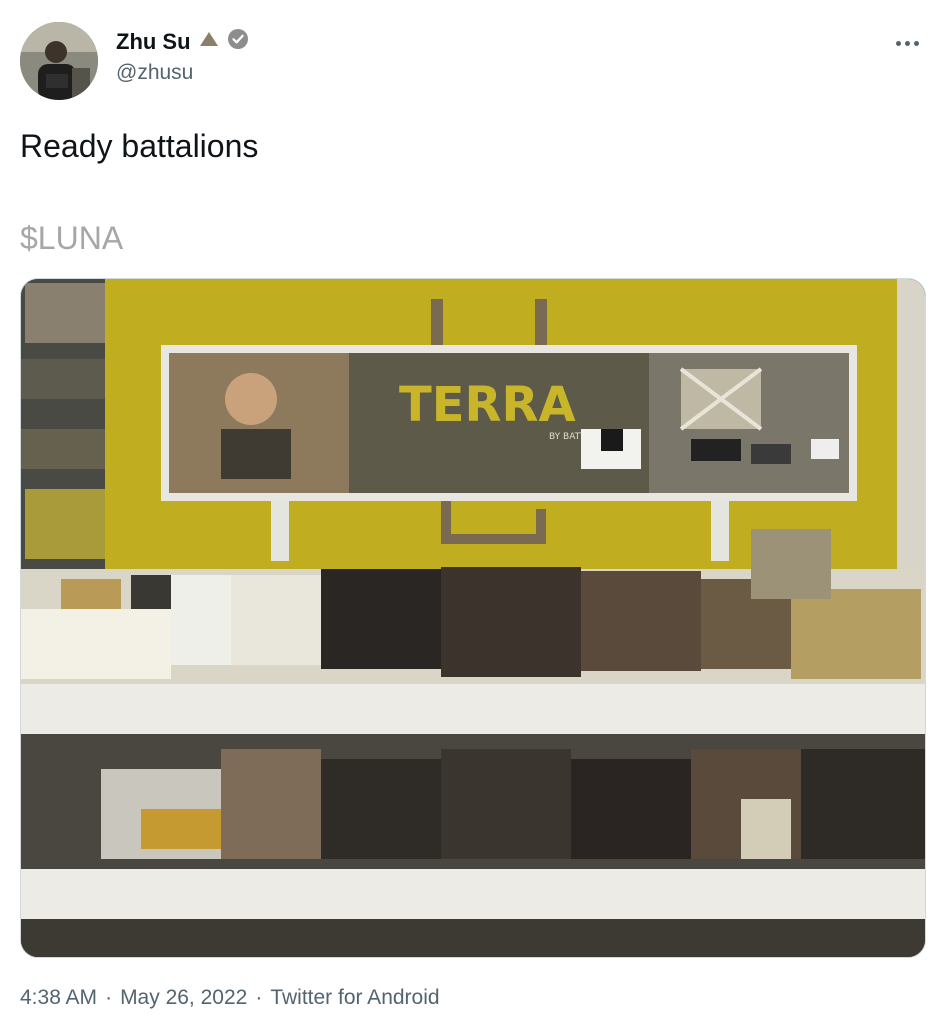 The image size is (948, 1026). What do you see at coordinates (153, 42) in the screenshot?
I see `display-name: Zhu Su` at bounding box center [153, 42].